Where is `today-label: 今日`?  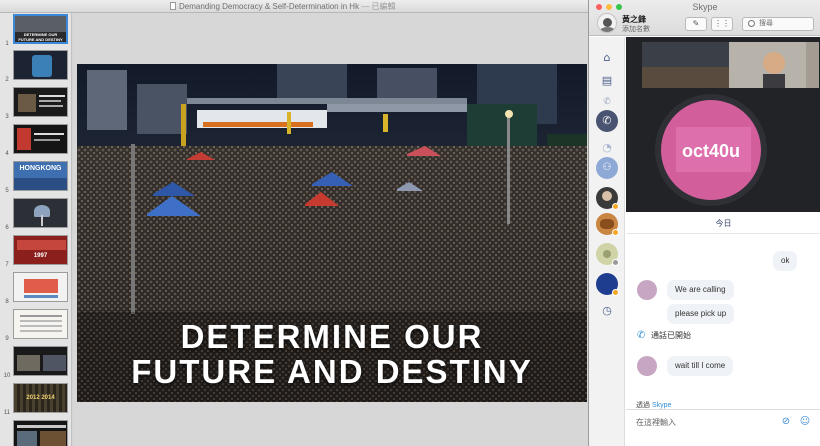
today-label: 今日 is located at coordinates (723, 223).